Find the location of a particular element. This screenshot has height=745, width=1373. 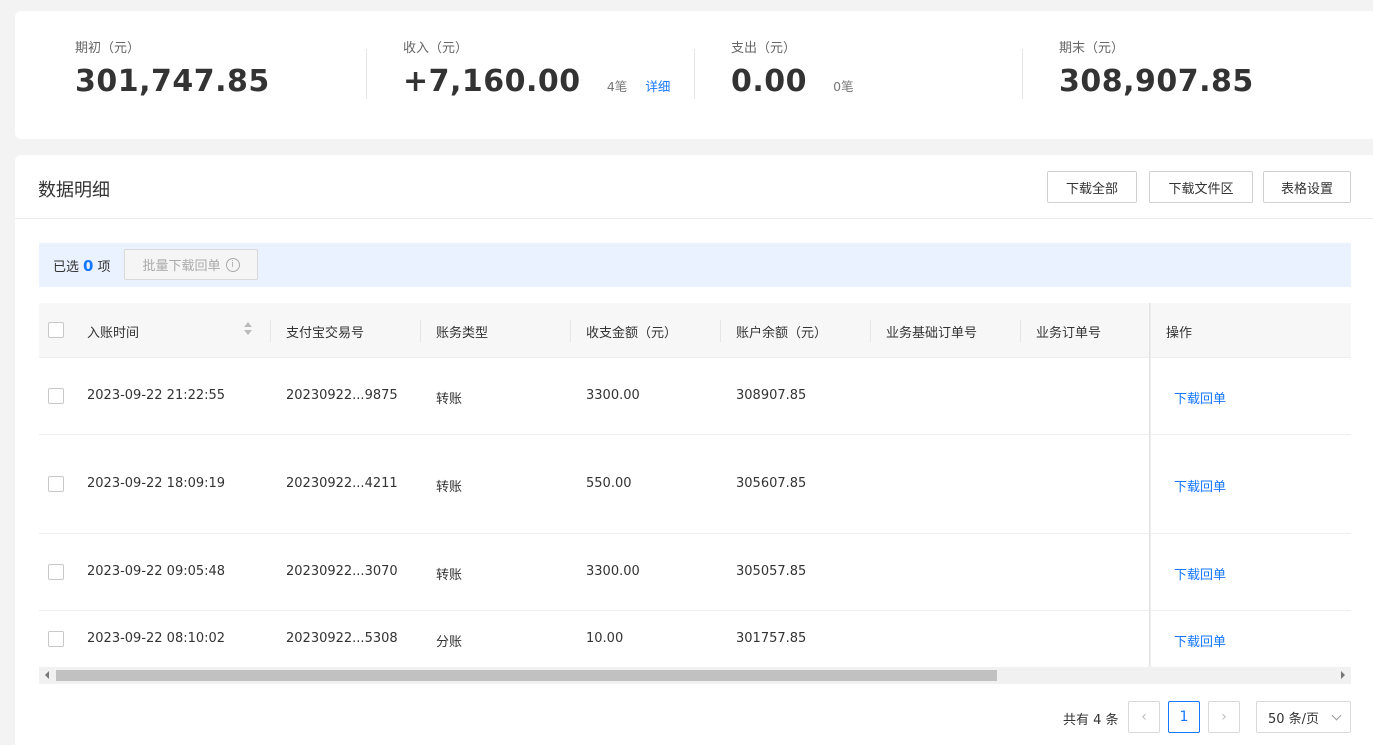

chevron-down-icon is located at coordinates (1336, 715).